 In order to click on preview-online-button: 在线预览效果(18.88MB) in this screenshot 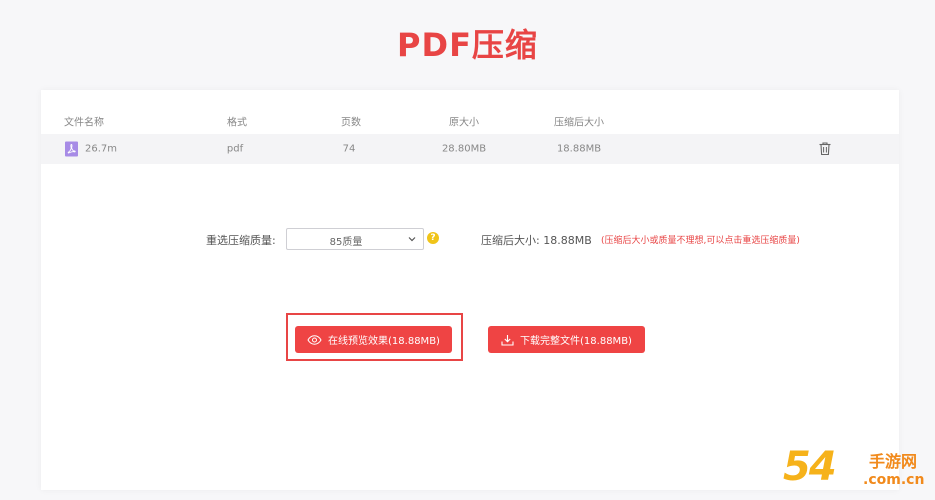, I will do `click(373, 339)`.